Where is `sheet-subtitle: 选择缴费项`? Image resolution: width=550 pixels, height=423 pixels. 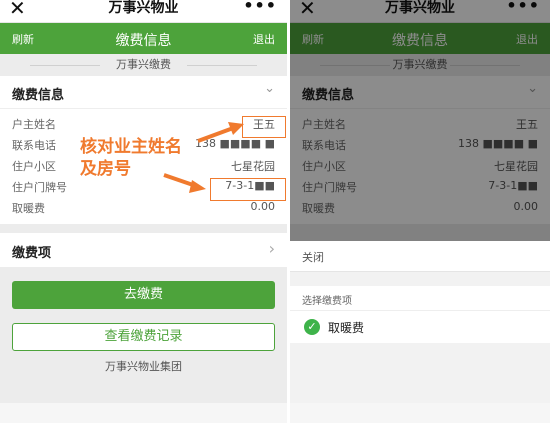 sheet-subtitle: 选择缴费项 is located at coordinates (327, 301).